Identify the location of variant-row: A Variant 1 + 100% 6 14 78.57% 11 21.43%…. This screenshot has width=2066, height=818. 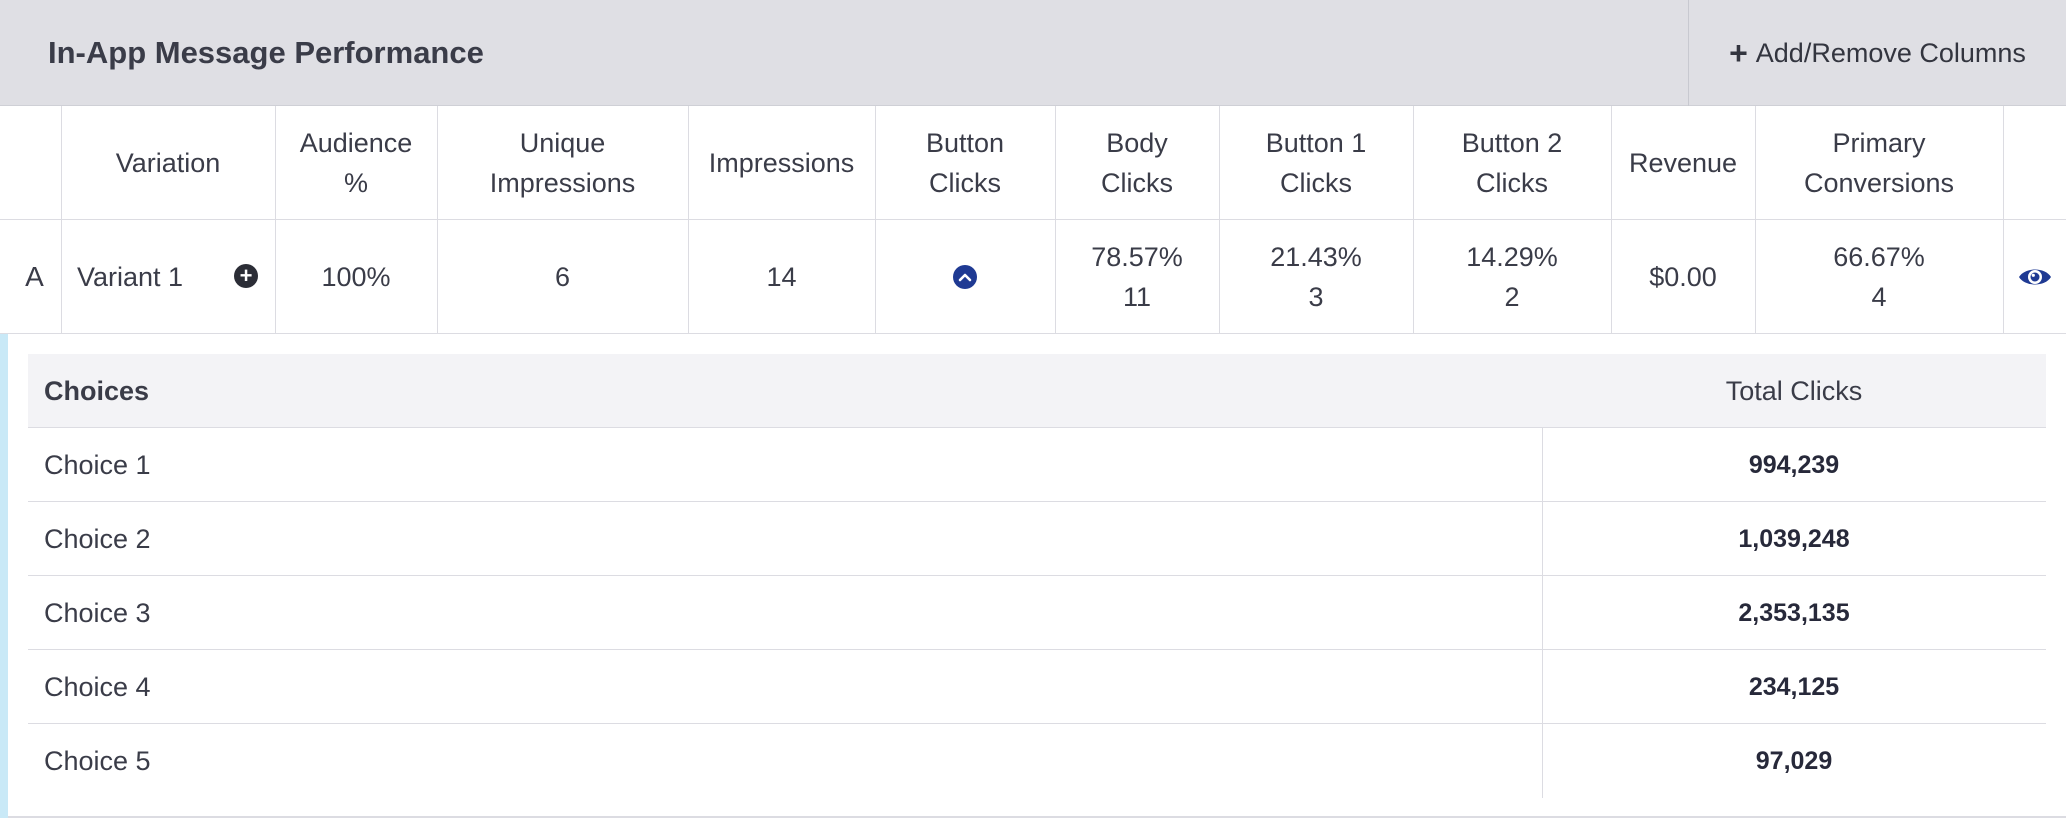
(1033, 277).